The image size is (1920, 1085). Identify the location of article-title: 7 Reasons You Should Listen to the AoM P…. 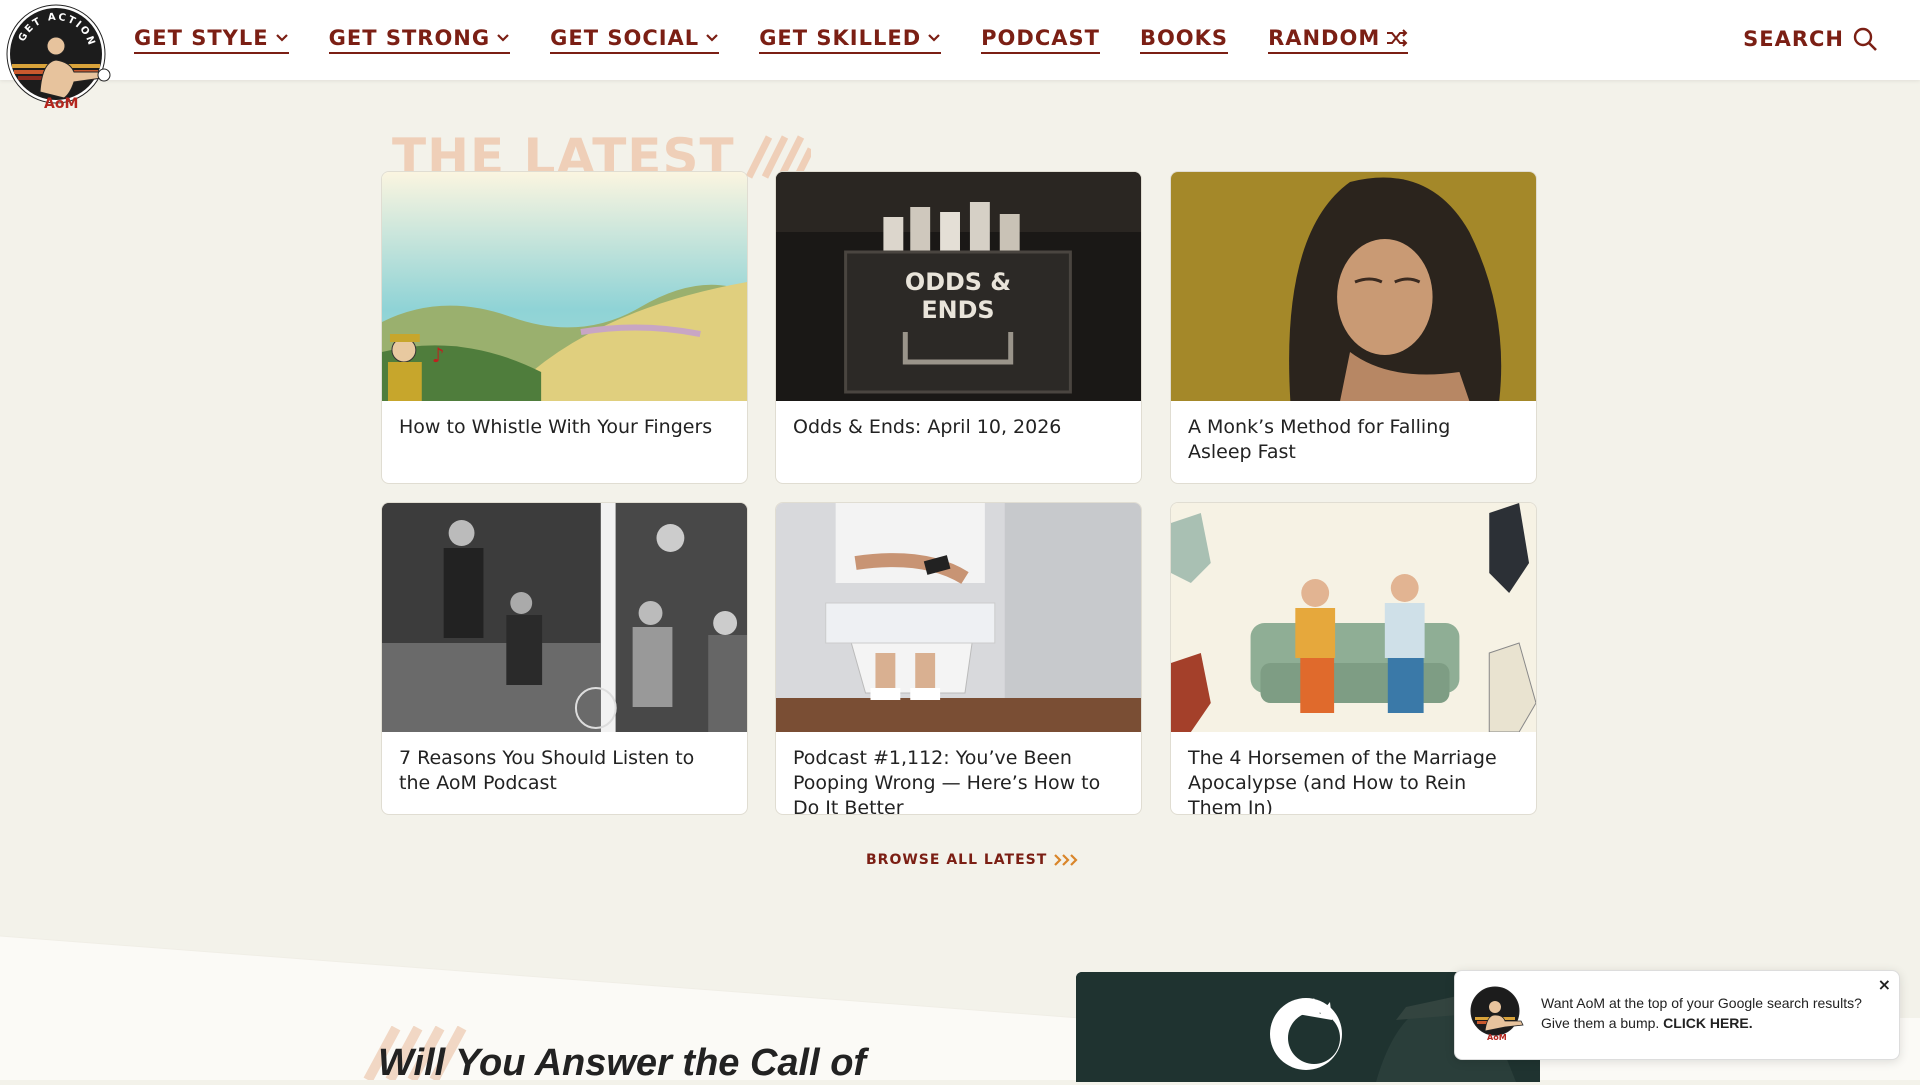
(564, 771).